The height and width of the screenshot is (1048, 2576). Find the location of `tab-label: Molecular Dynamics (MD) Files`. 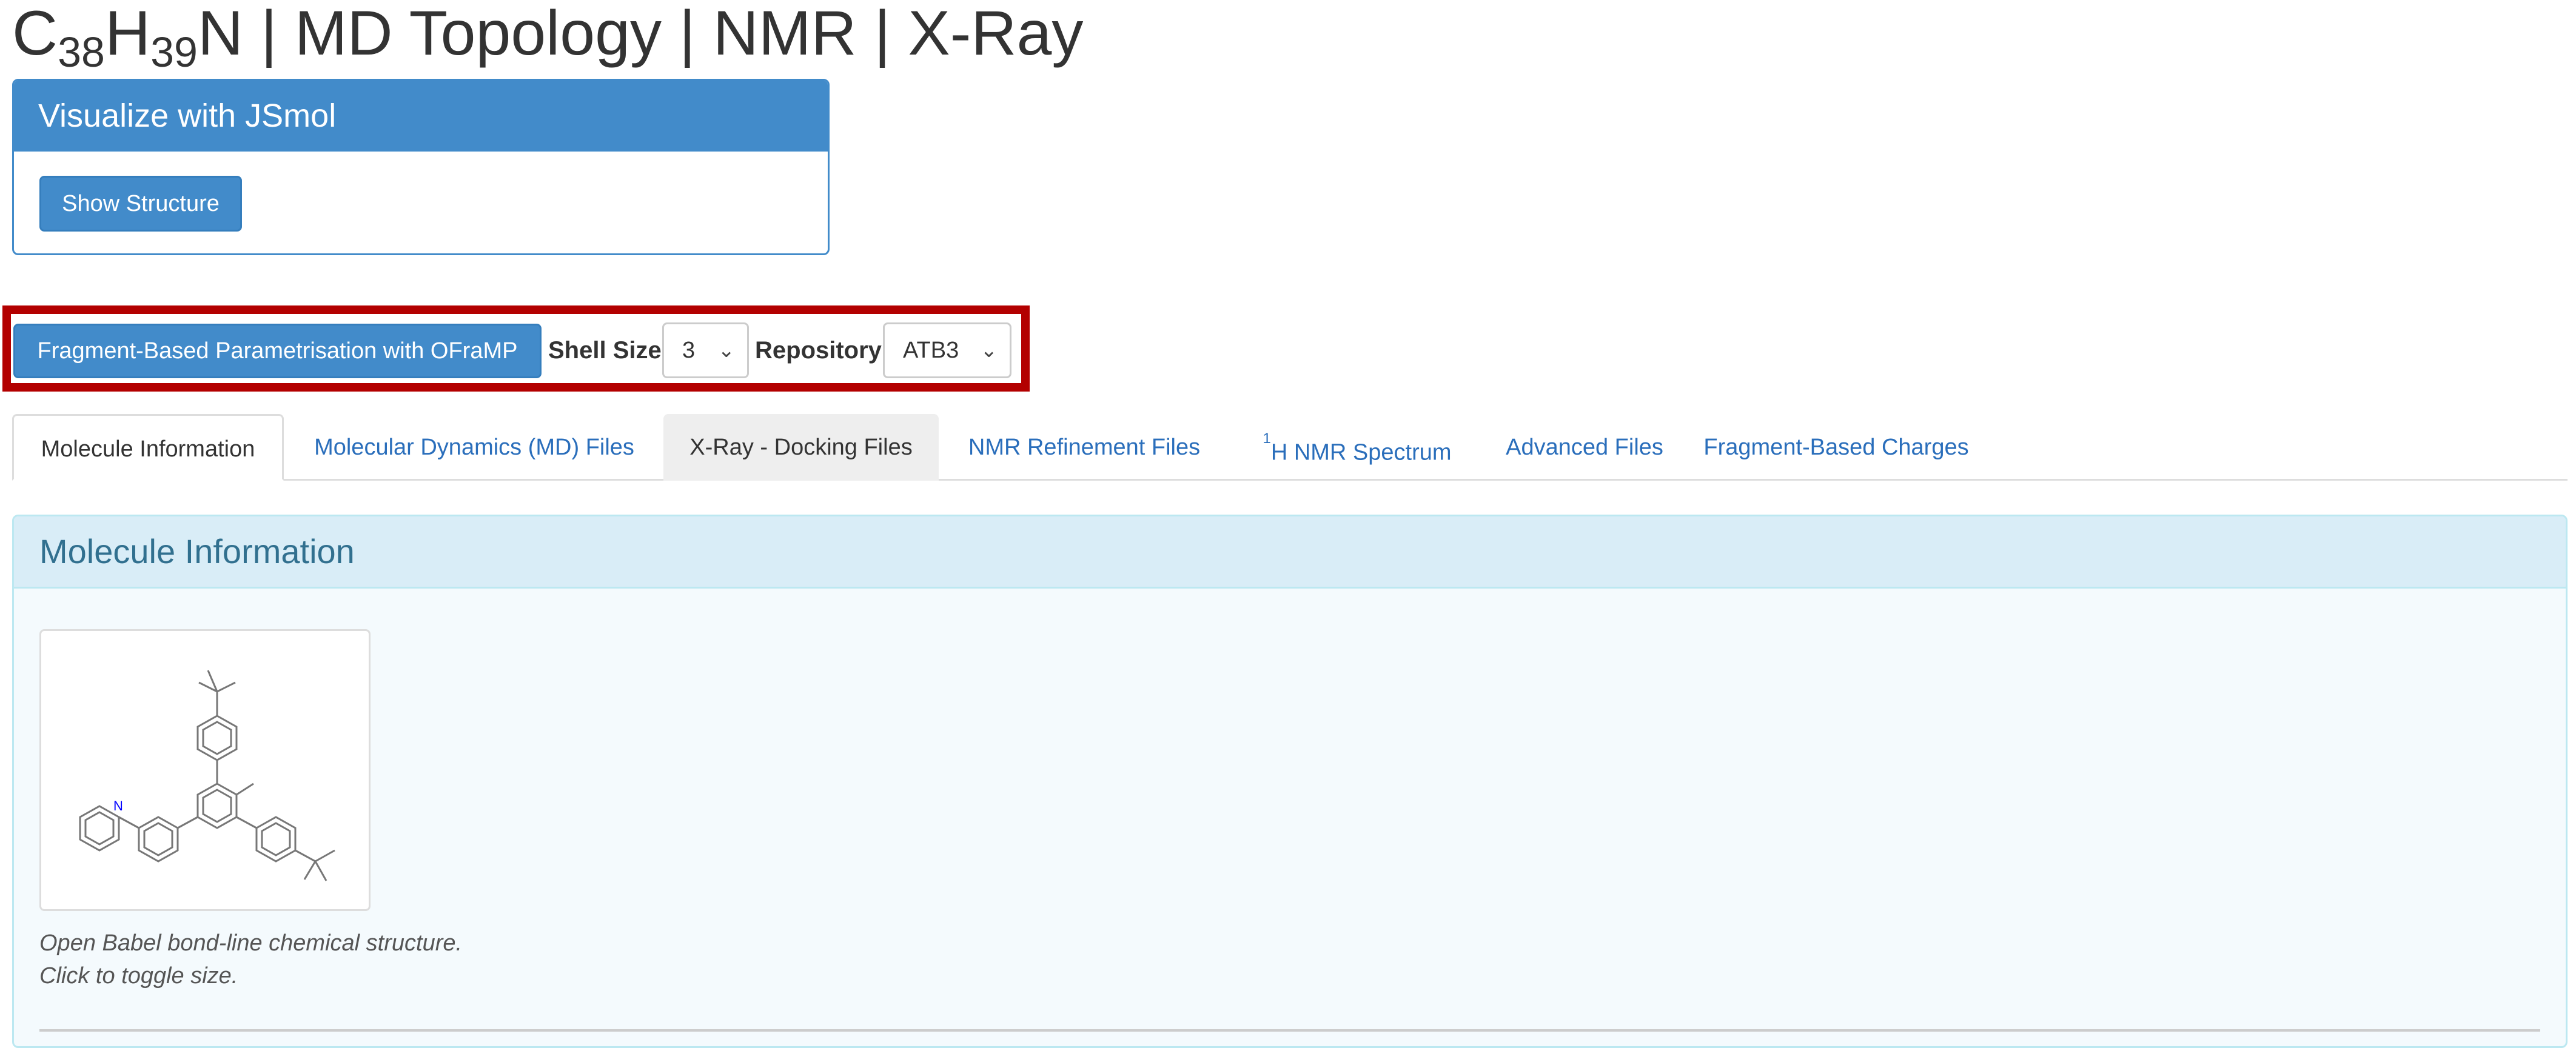

tab-label: Molecular Dynamics (MD) Files is located at coordinates (474, 448).